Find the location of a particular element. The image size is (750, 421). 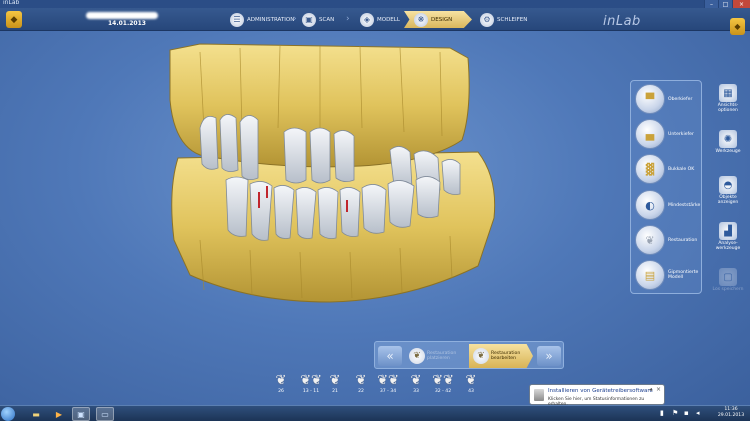

restoration-item: ❦ 43 is located at coordinates (471, 383).